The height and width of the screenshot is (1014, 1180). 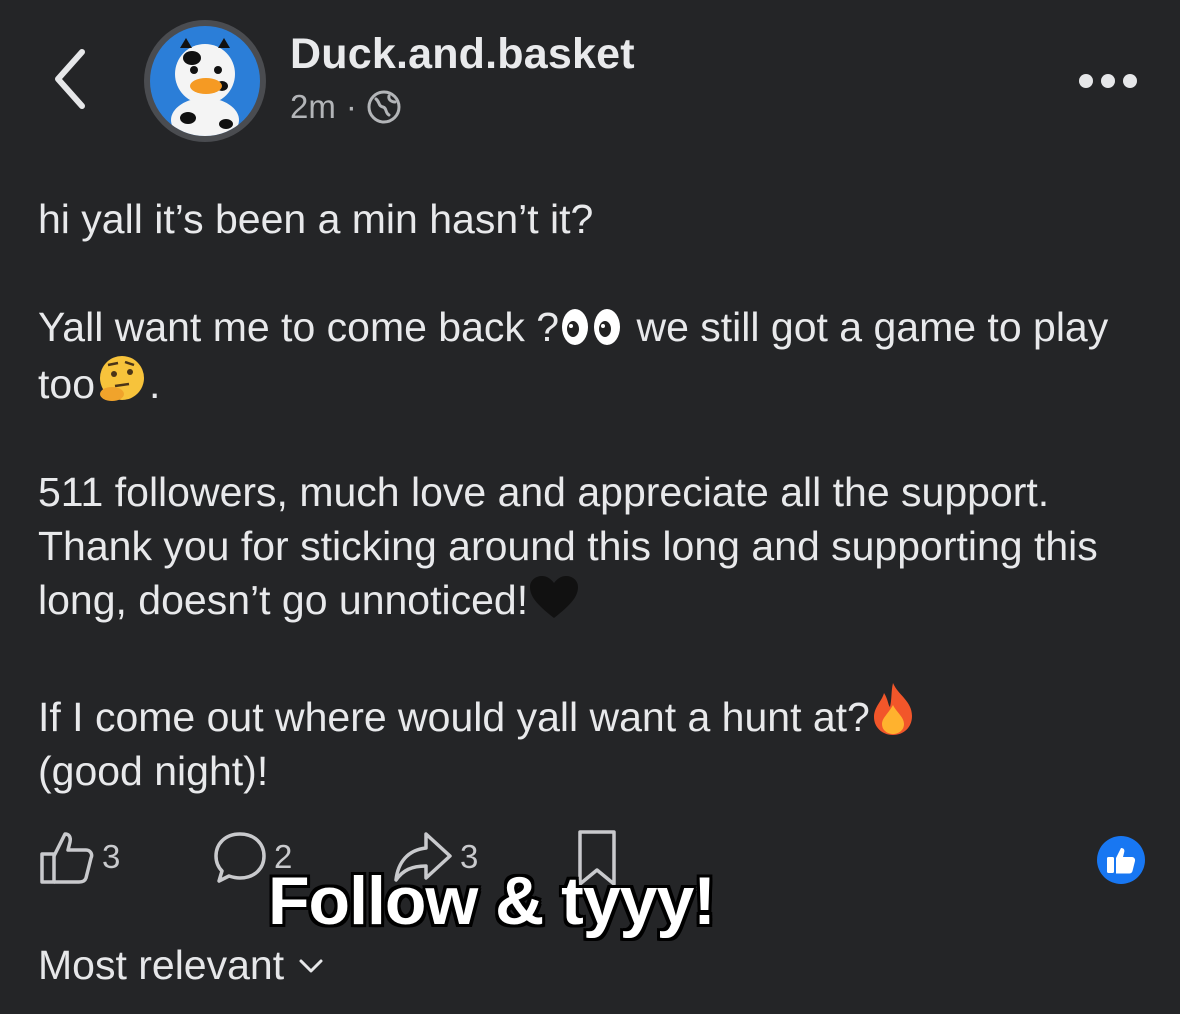 I want to click on thinking-face-emoji-icon, so click(x=122, y=378).